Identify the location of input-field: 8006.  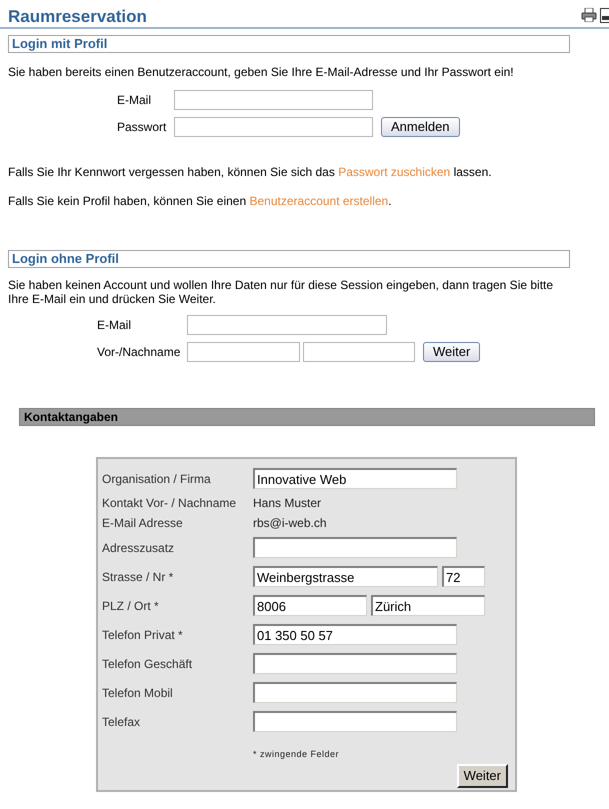
(310, 605).